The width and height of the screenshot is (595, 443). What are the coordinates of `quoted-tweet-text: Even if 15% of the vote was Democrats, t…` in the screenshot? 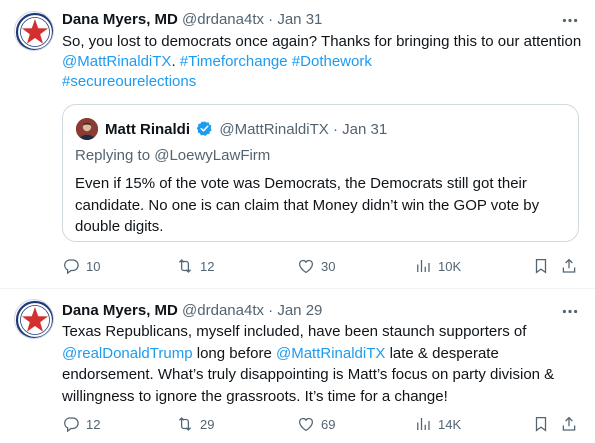 It's located at (307, 205).